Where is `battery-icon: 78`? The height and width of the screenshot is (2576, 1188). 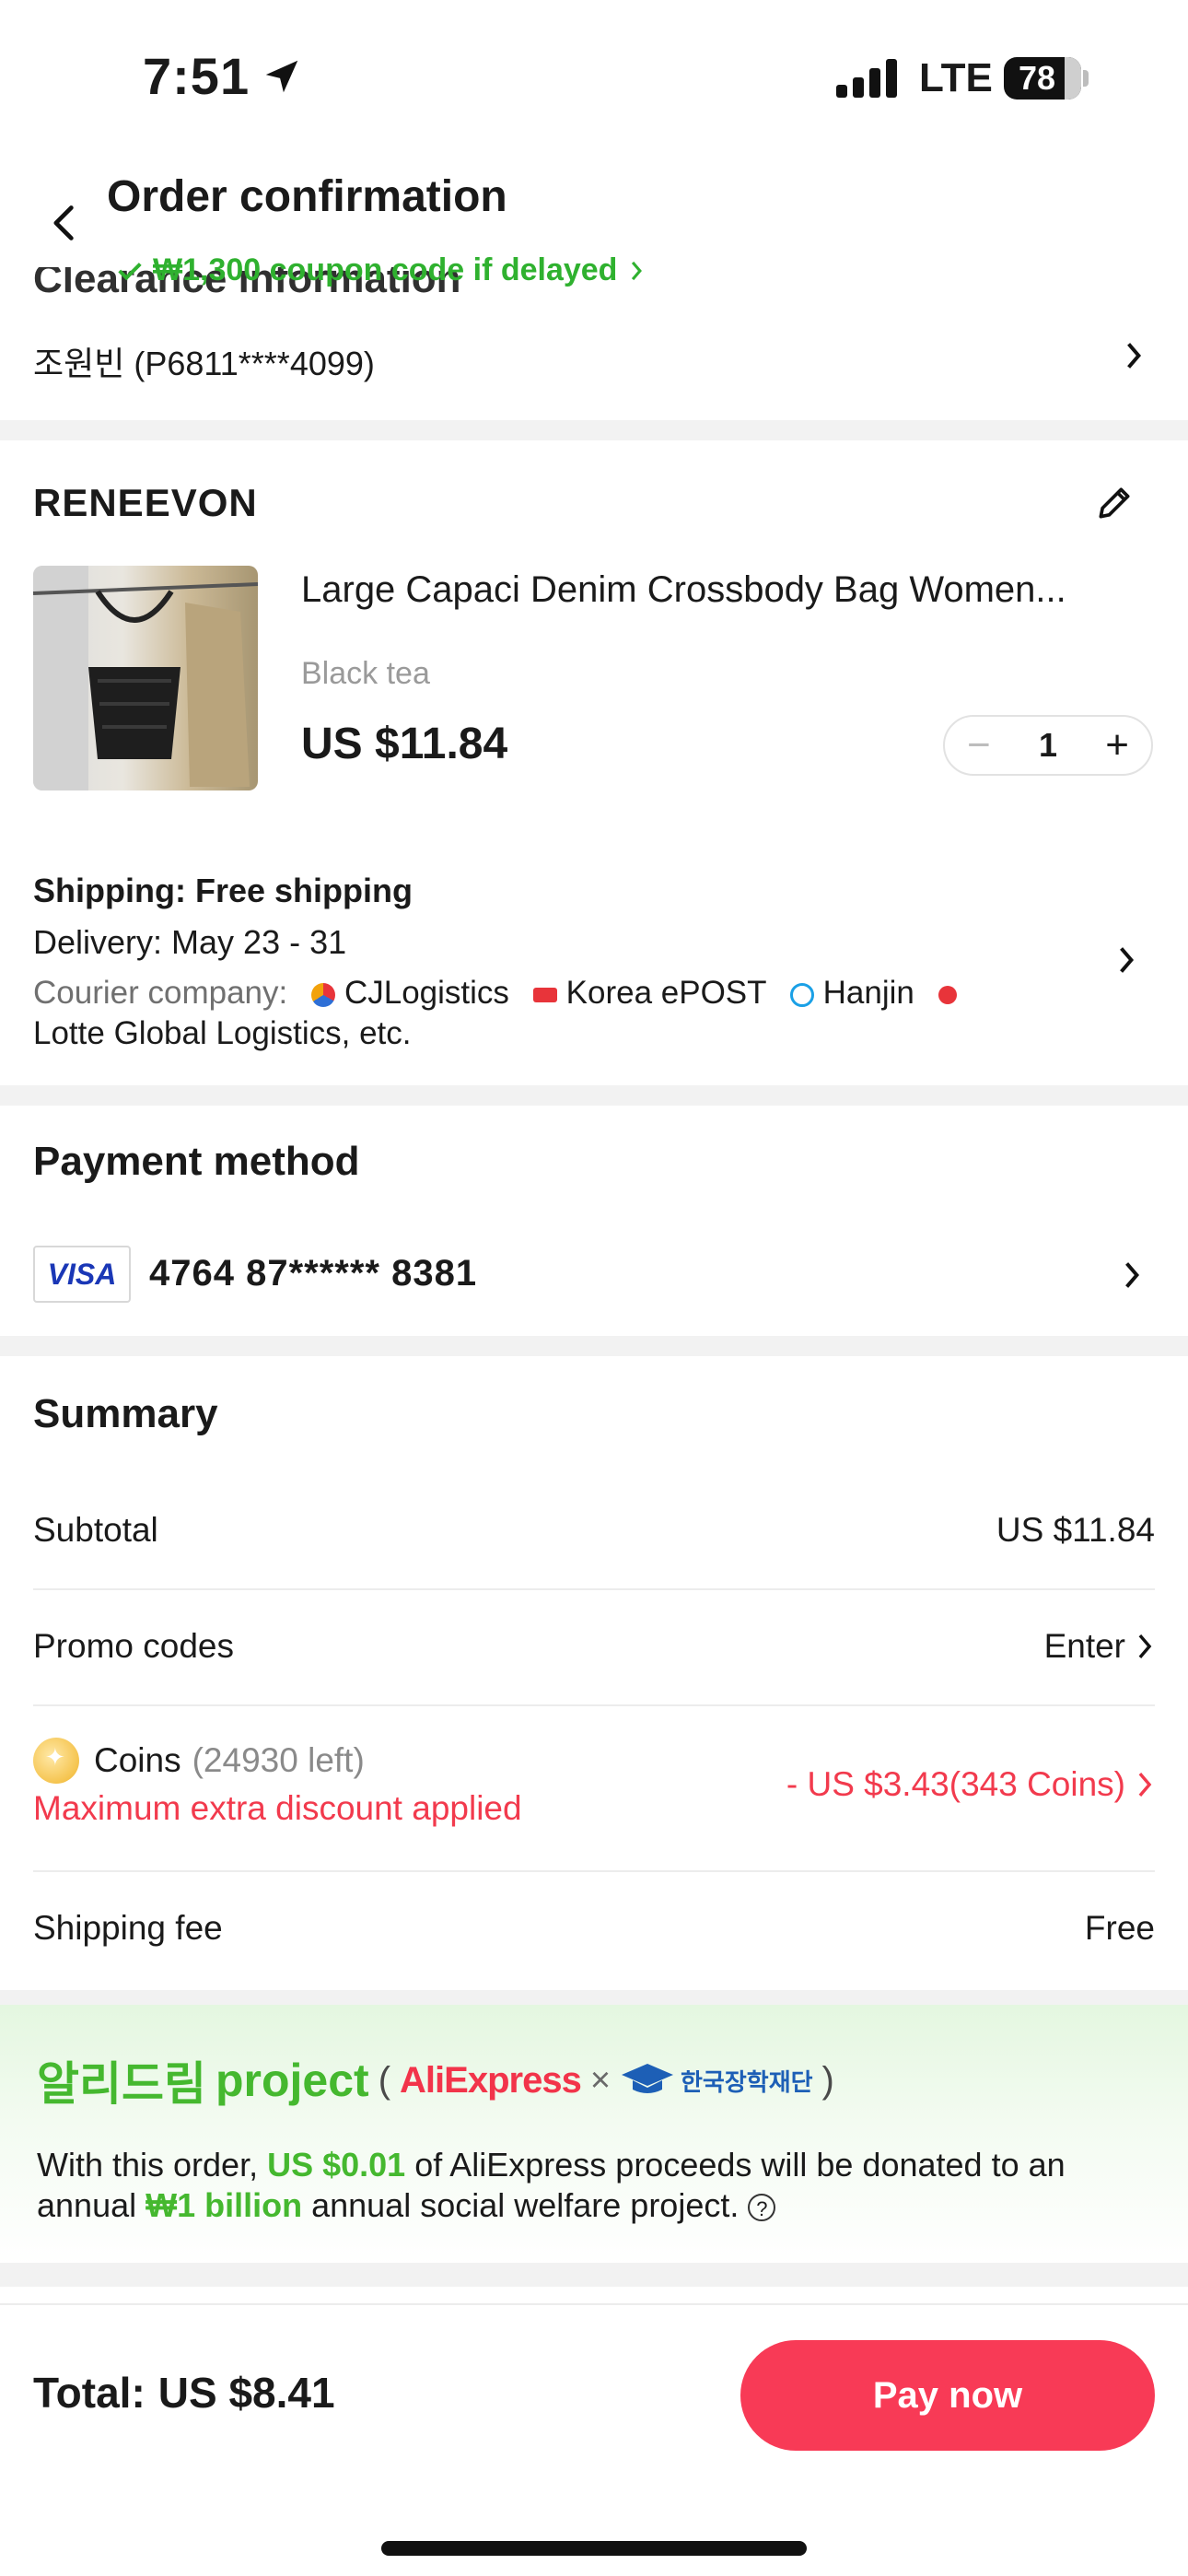
battery-icon: 78 is located at coordinates (1042, 78).